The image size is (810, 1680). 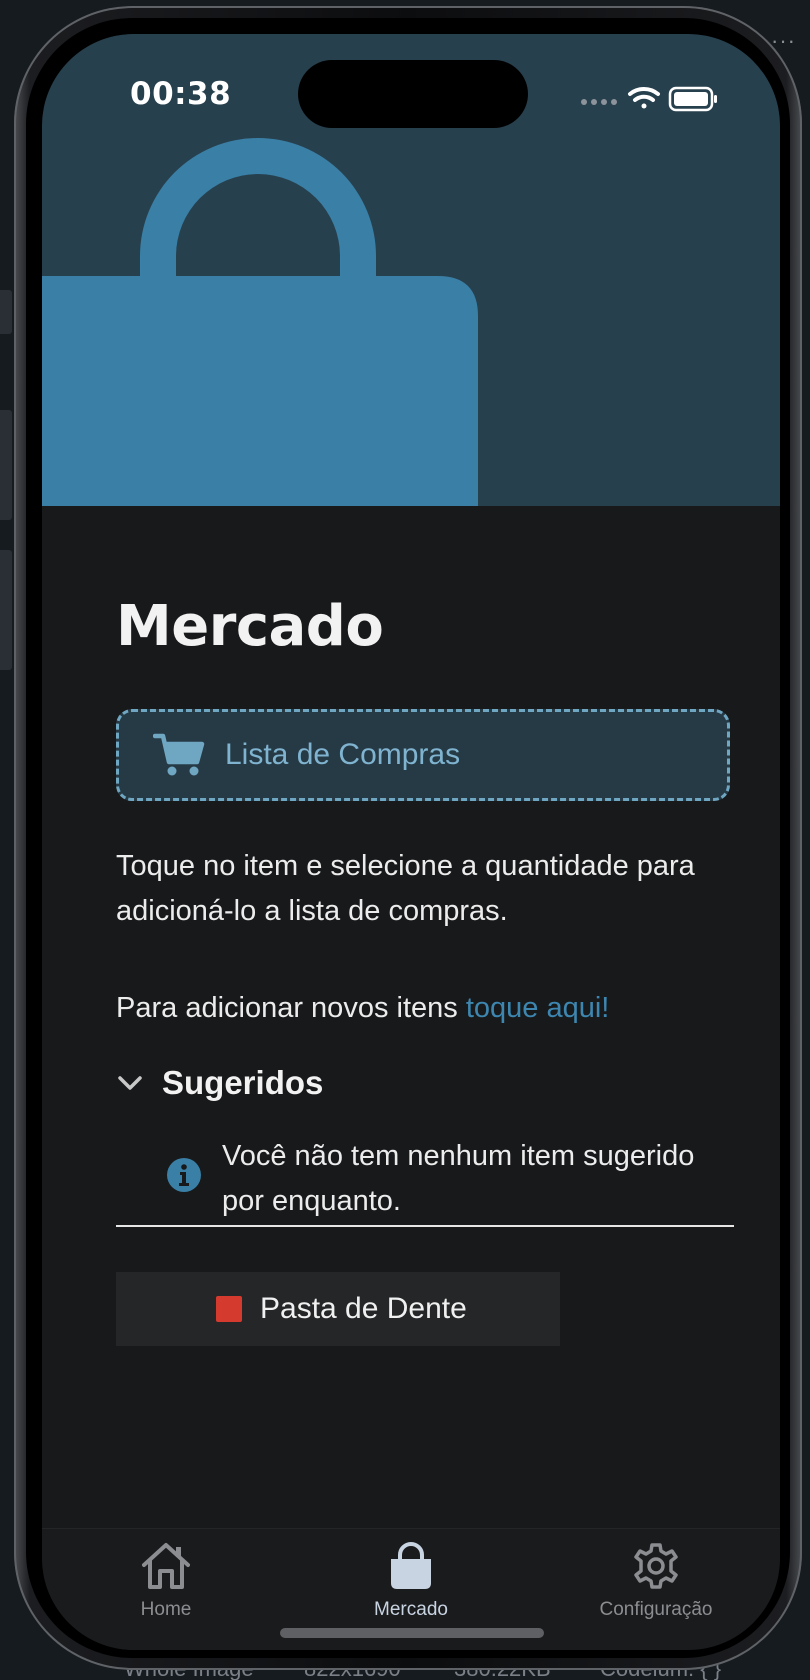 What do you see at coordinates (179, 754) in the screenshot?
I see `cart-icon` at bounding box center [179, 754].